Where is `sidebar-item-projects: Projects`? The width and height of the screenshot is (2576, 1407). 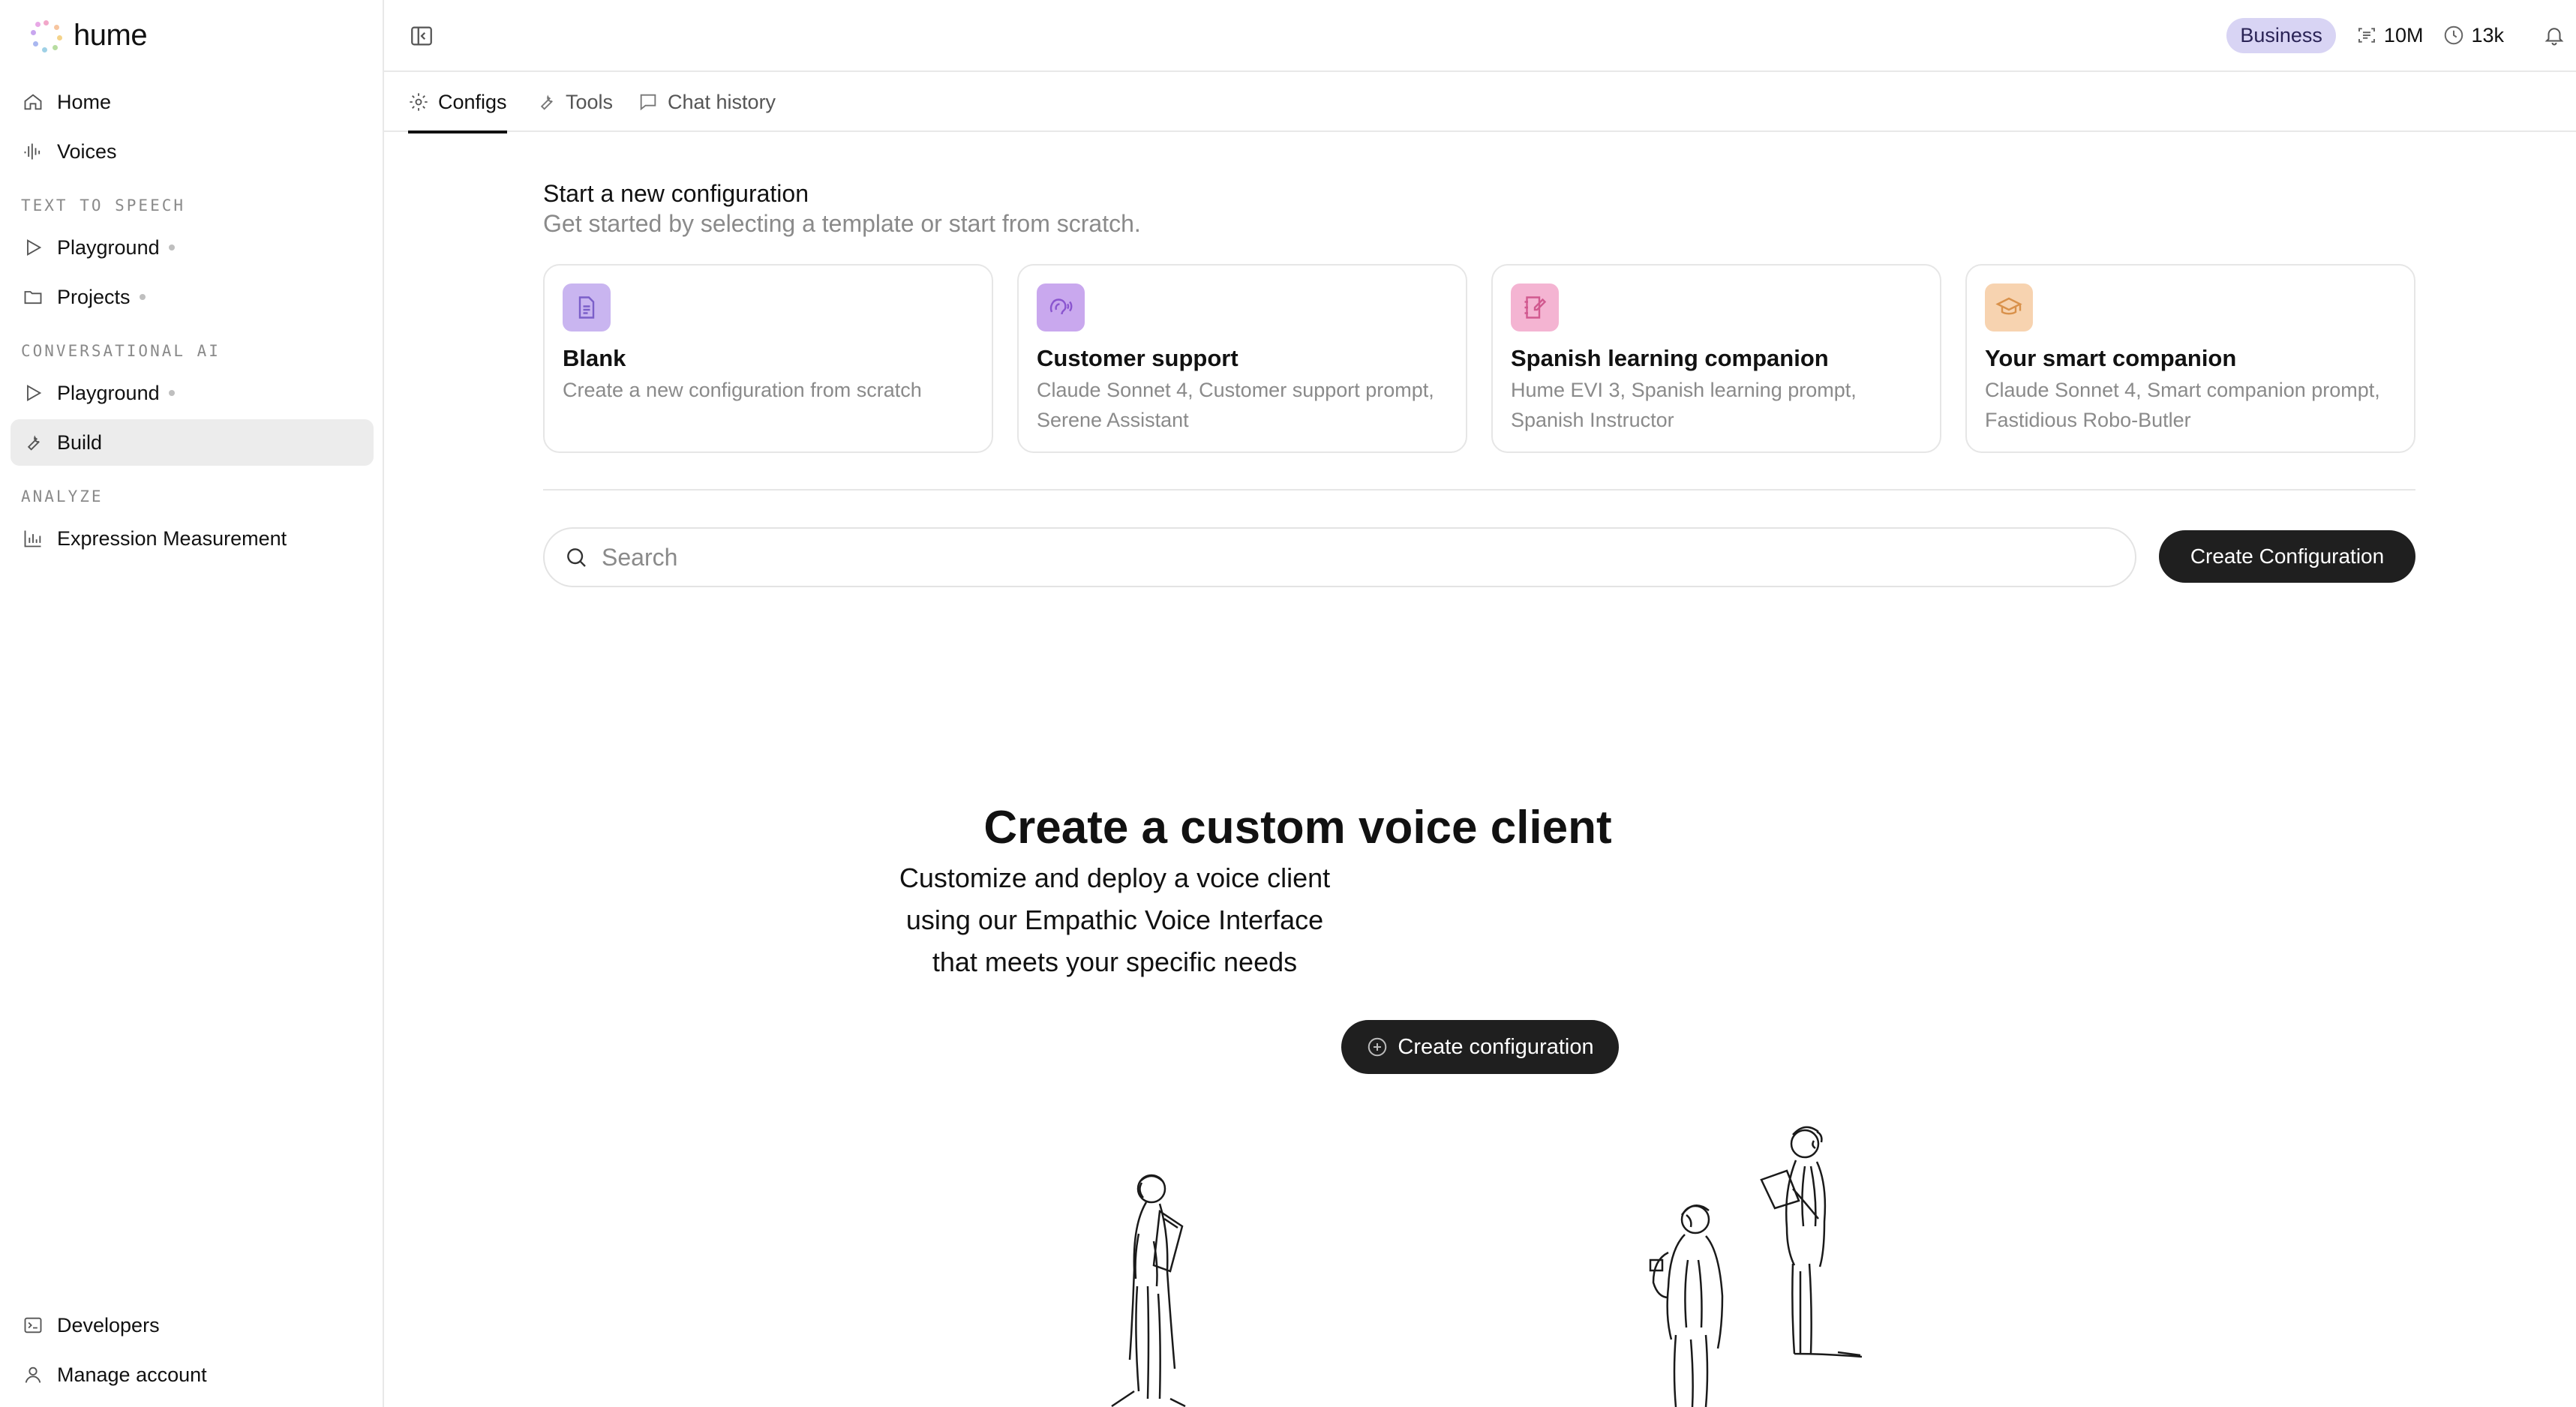 sidebar-item-projects: Projects is located at coordinates (192, 297).